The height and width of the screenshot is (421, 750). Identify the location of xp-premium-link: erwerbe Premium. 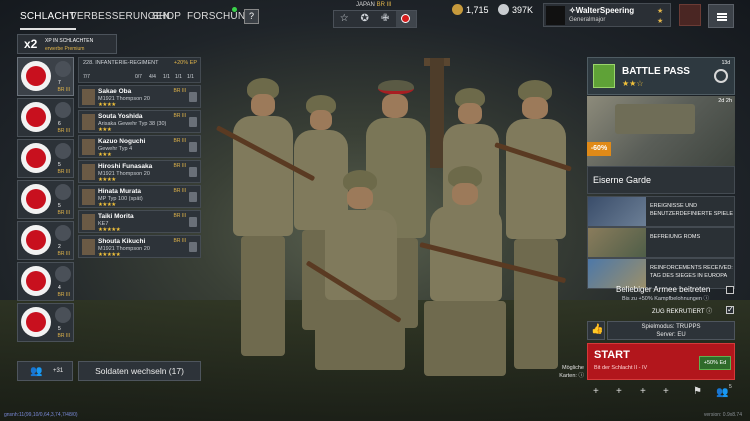
(64, 49).